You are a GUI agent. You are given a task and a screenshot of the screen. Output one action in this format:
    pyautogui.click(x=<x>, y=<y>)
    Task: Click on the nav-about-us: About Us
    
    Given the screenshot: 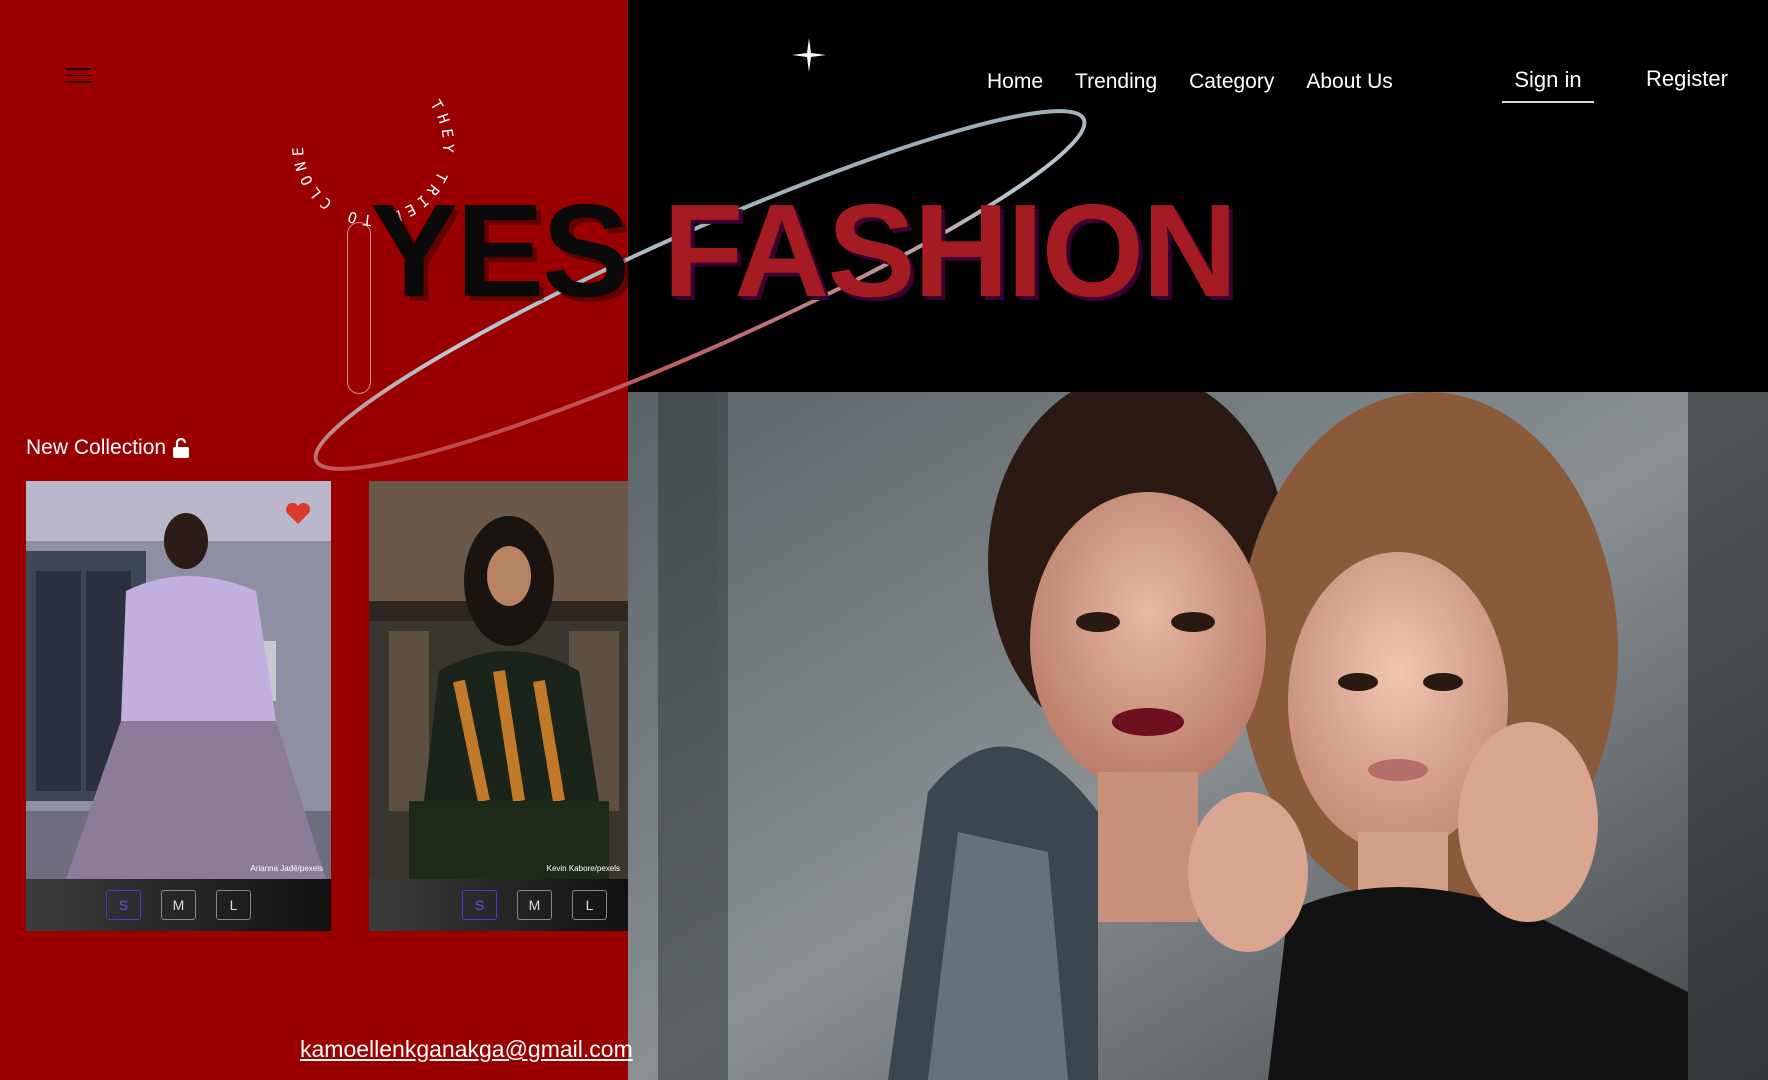 What is the action you would take?
    pyautogui.click(x=1349, y=82)
    